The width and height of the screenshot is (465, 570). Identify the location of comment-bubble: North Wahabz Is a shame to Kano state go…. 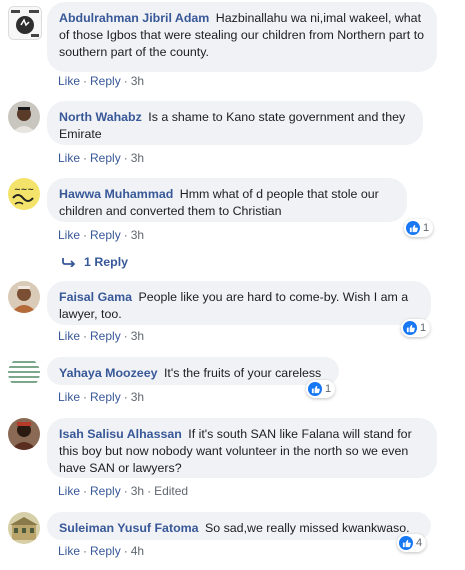
(235, 123).